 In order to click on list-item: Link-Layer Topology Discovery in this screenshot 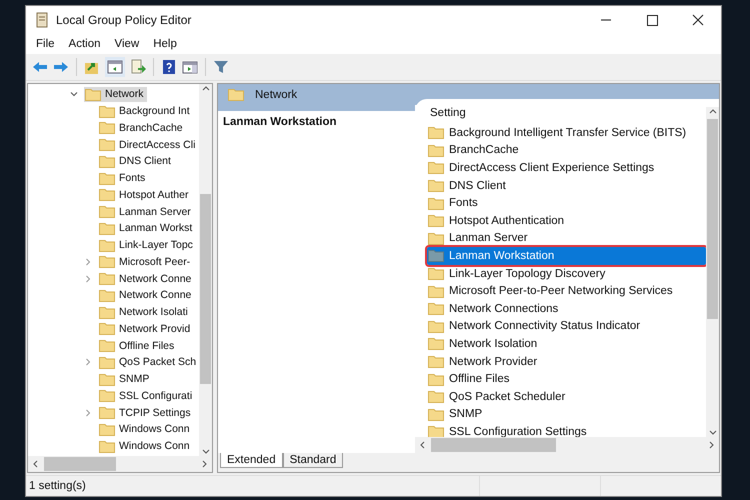, I will do `click(566, 273)`.